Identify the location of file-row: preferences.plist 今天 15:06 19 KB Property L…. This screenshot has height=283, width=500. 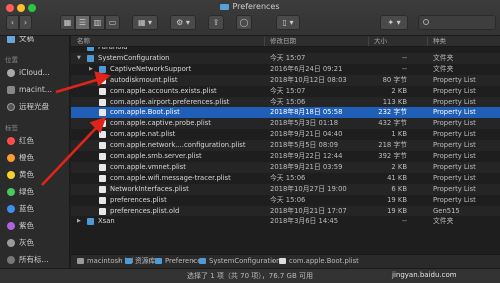
(285, 200).